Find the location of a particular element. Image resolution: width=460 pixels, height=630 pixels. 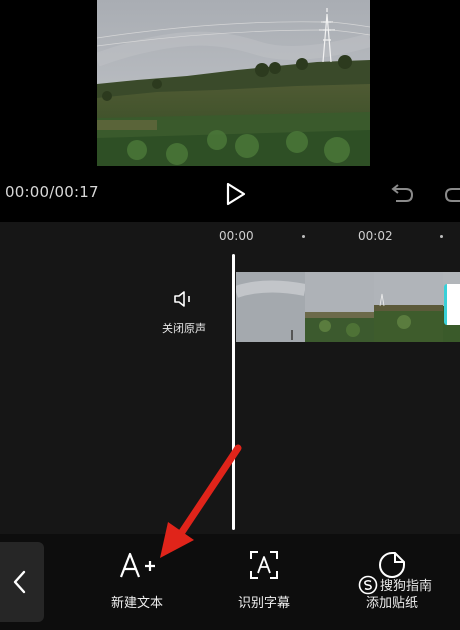

undo-button is located at coordinates (402, 194).